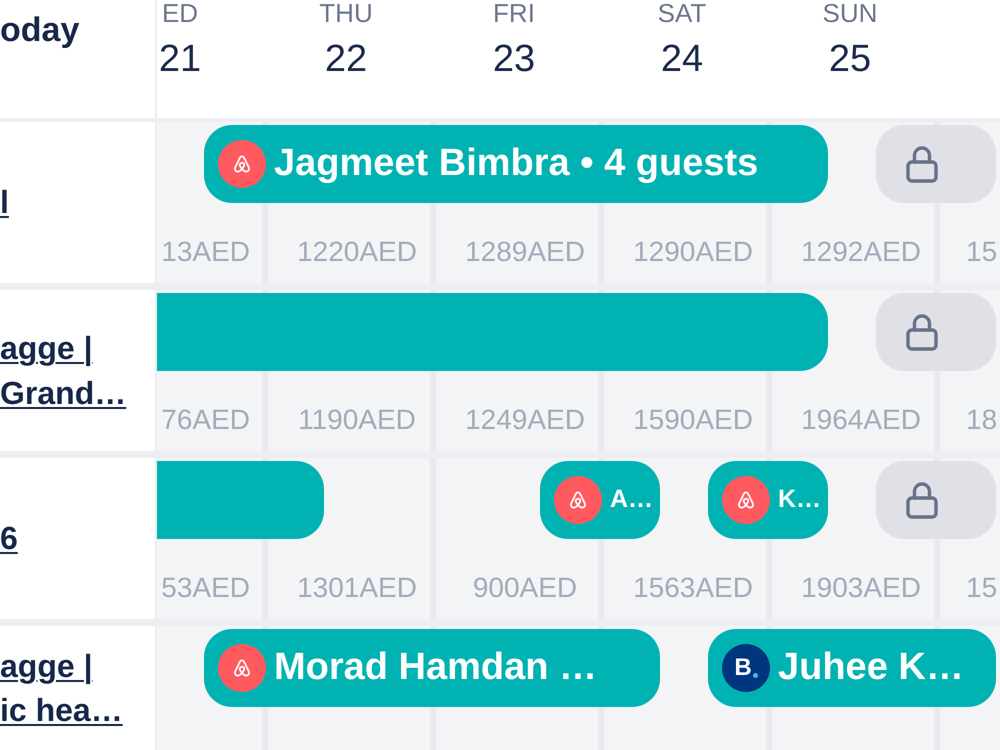 The width and height of the screenshot is (1000, 750). What do you see at coordinates (746, 668) in the screenshot?
I see `letter-logo: B` at bounding box center [746, 668].